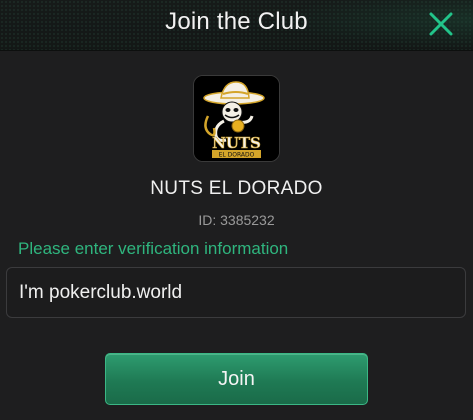 This screenshot has height=420, width=473. I want to click on verification-input, so click(236, 292).